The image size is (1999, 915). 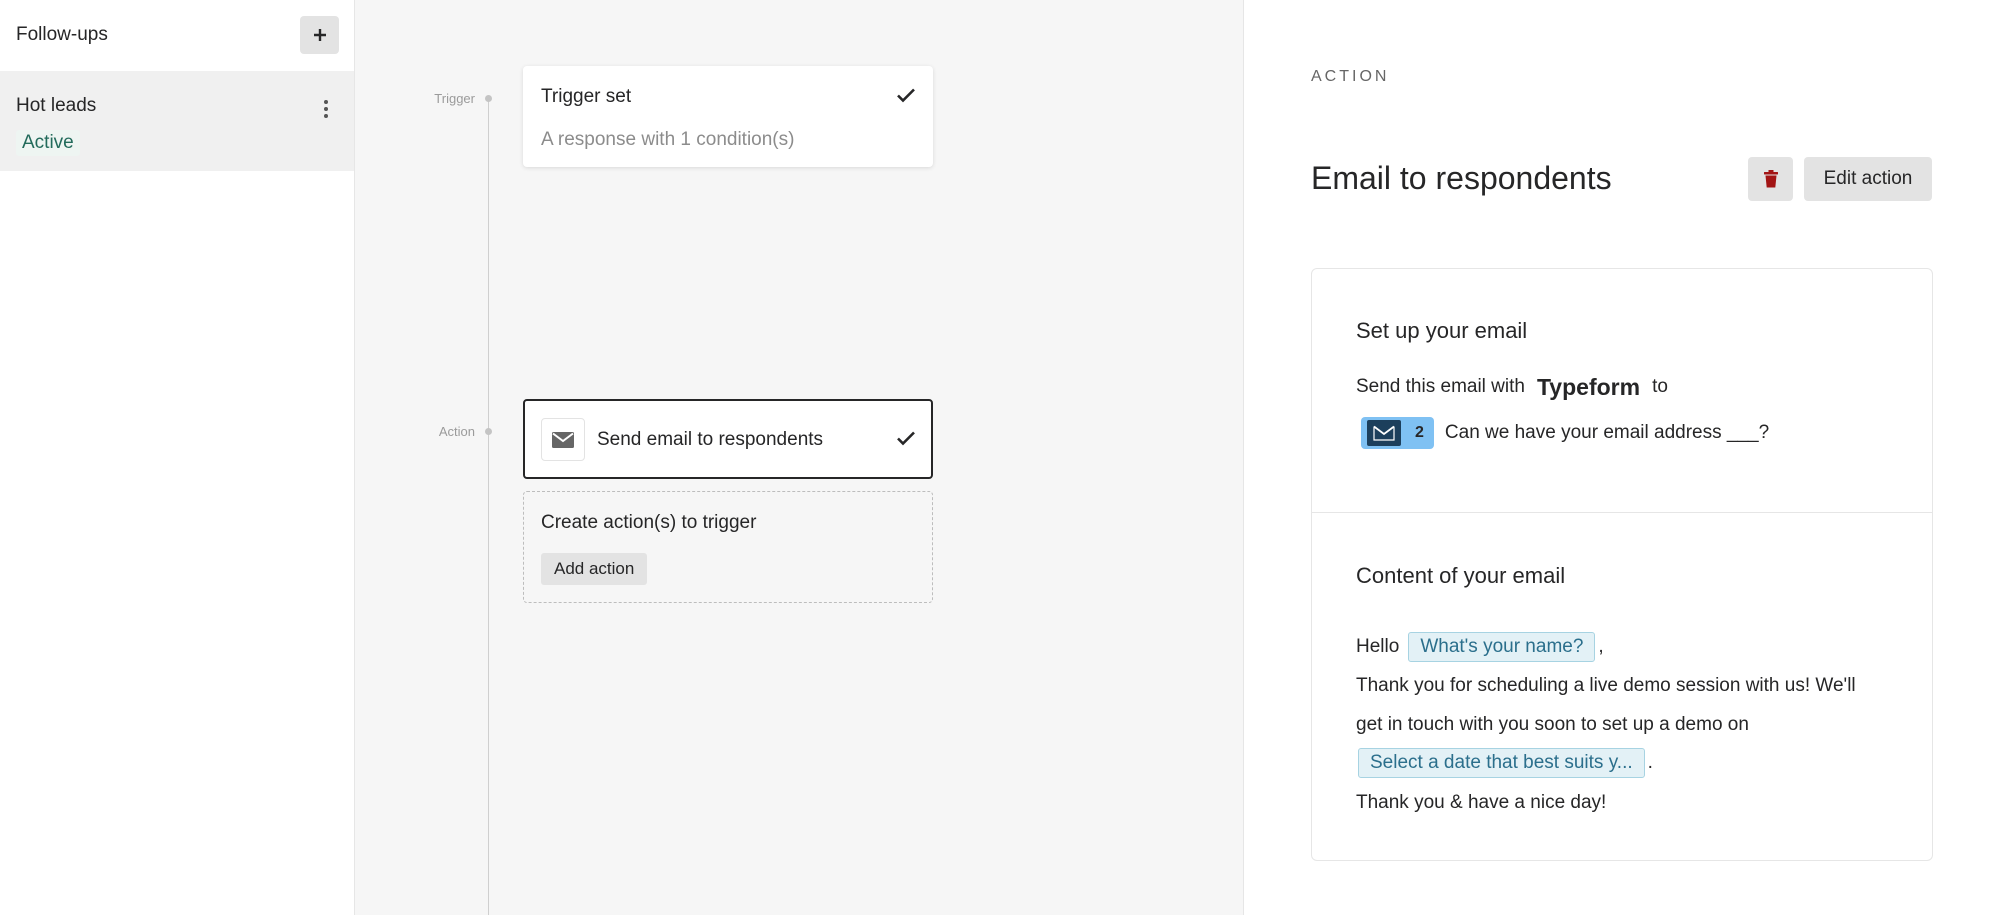 I want to click on greeting-comma: ,, so click(x=1601, y=646).